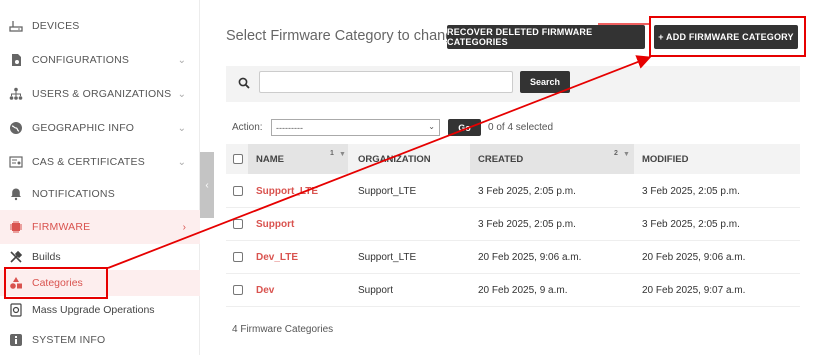  I want to click on sidebar-item-users-organizations: USERS & ORGANIZATIONS ⌄, so click(100, 94).